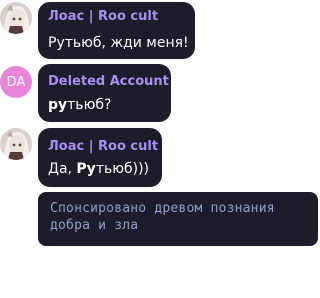 Image resolution: width=320 pixels, height=298 pixels. What do you see at coordinates (104, 93) in the screenshot?
I see `message-bubble: Deleted Account рутьюб?` at bounding box center [104, 93].